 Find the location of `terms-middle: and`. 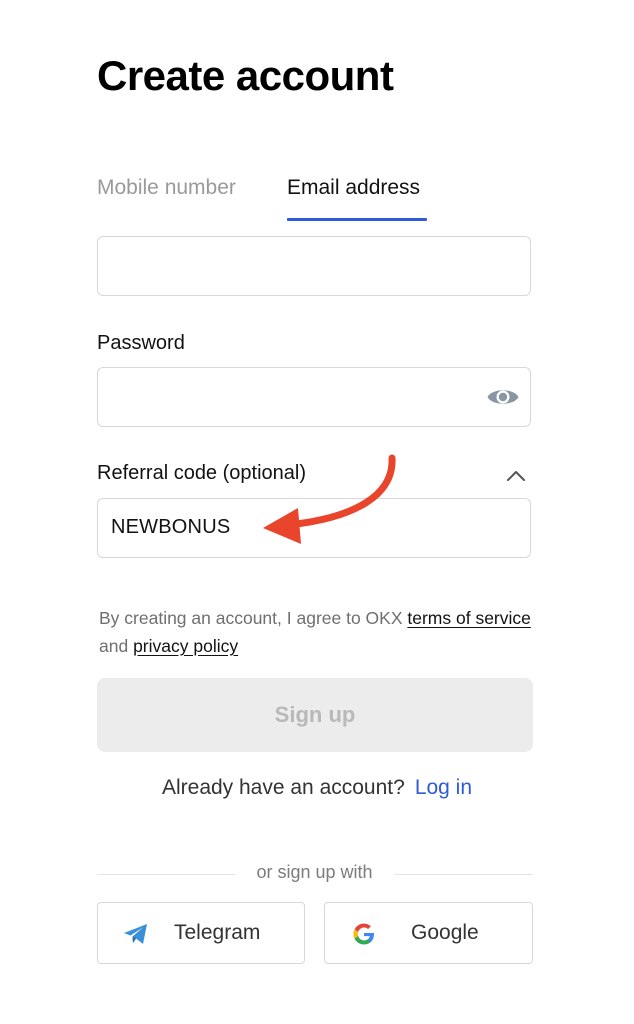

terms-middle: and is located at coordinates (116, 646).